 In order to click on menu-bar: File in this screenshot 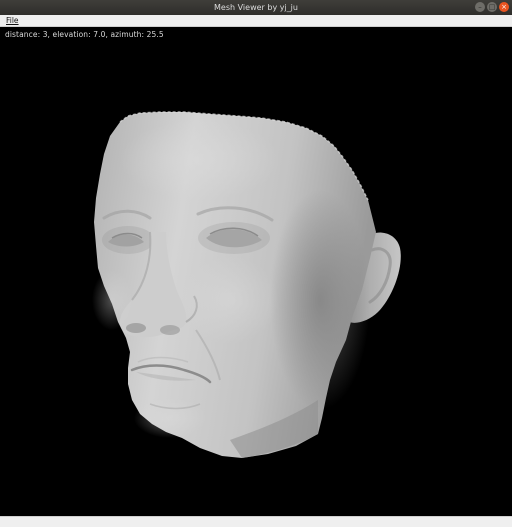, I will do `click(256, 21)`.